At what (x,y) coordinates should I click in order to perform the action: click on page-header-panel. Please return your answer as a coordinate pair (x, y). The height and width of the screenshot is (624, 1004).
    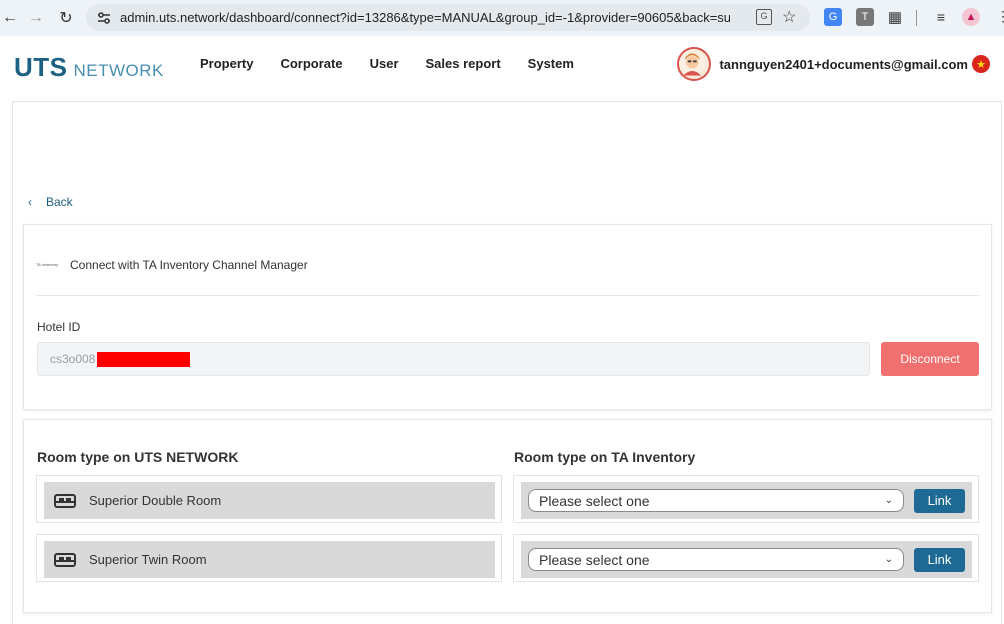
    Looking at the image, I should click on (507, 135).